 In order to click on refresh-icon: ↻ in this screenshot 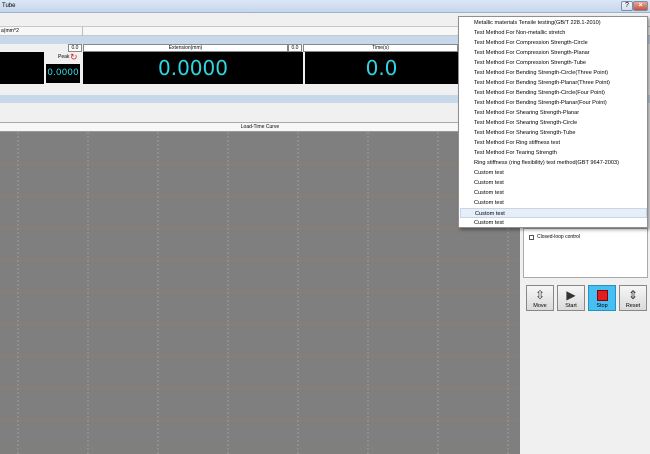, I will do `click(74, 57)`.